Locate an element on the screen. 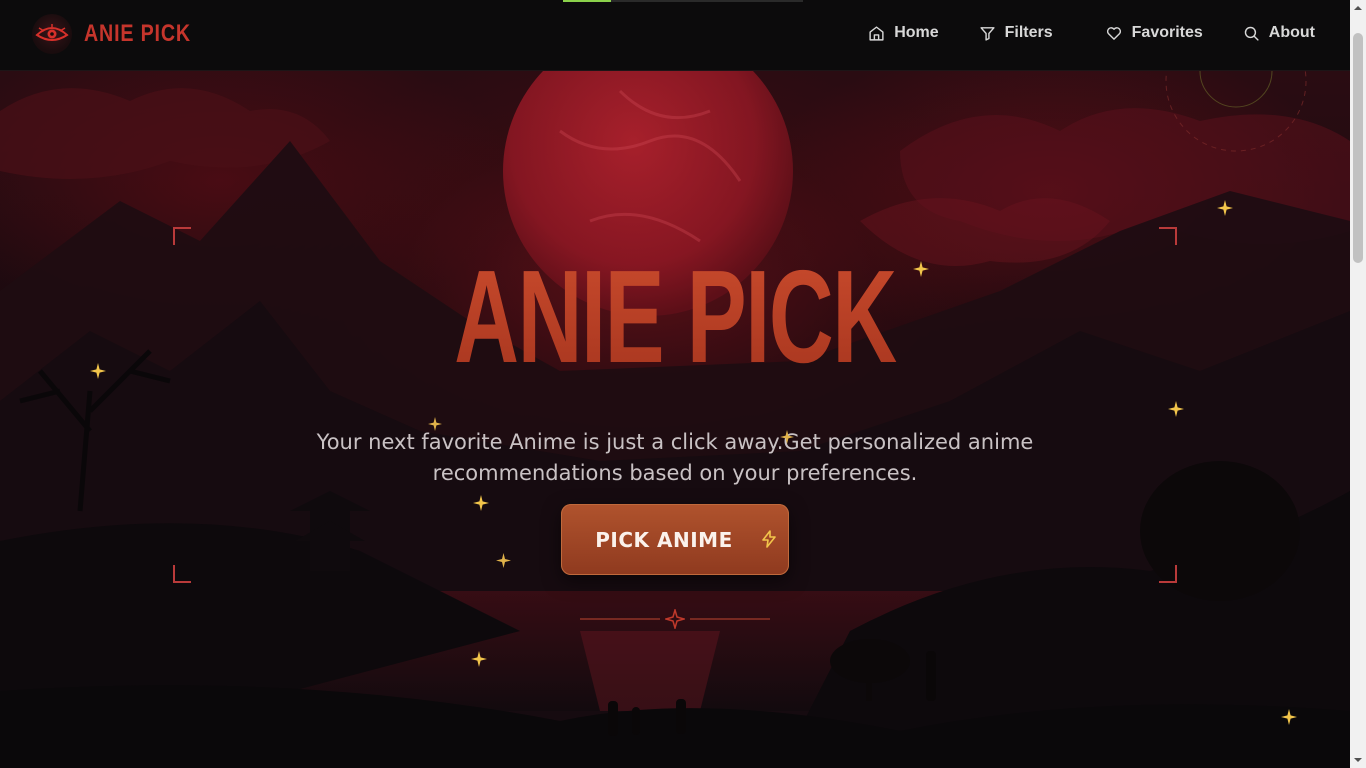  brand-name: ANIE PICK is located at coordinates (137, 33).